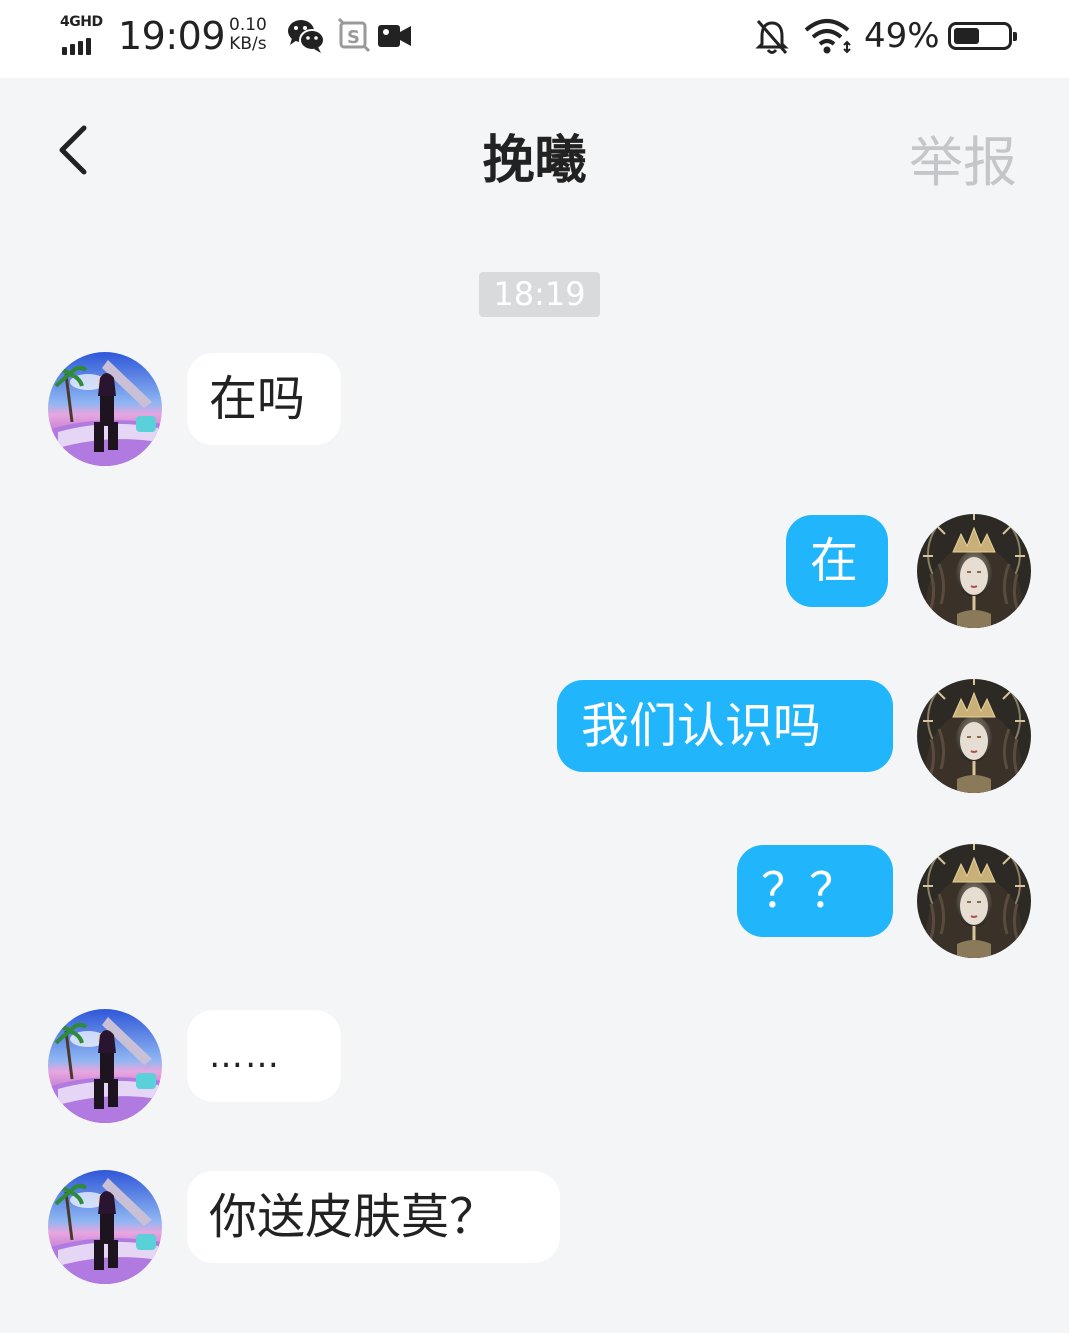  What do you see at coordinates (539, 294) in the screenshot?
I see `message-timestamp: 18:19` at bounding box center [539, 294].